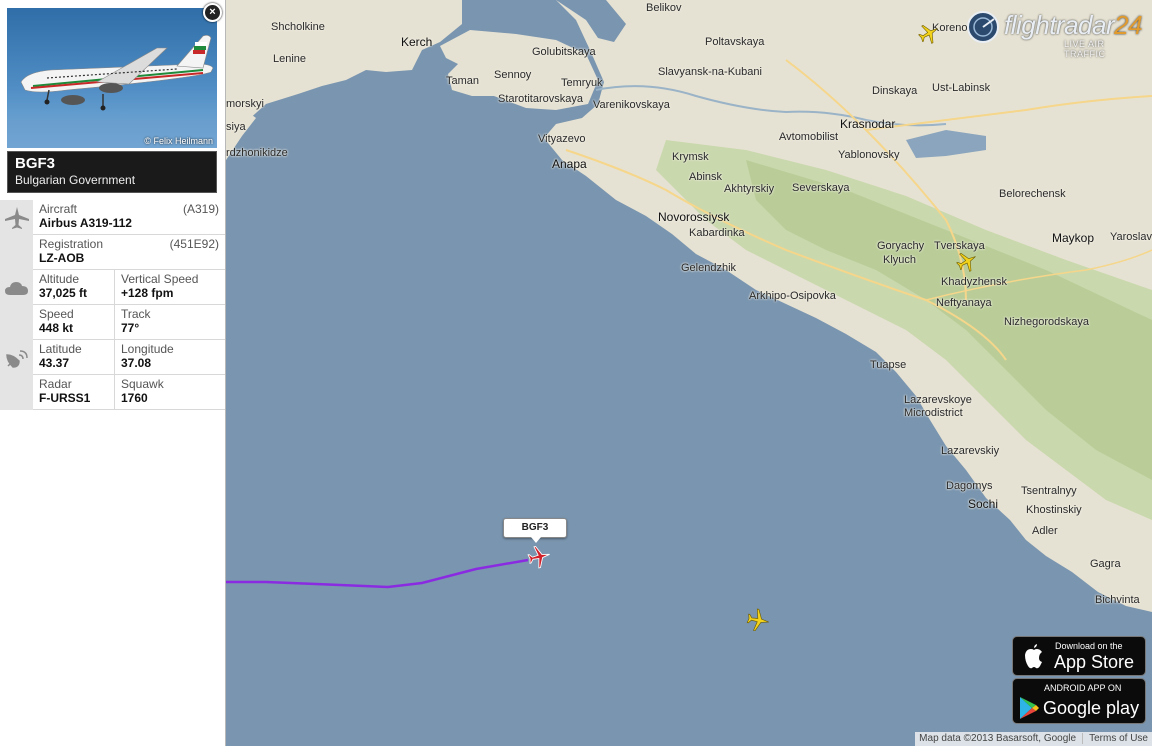  What do you see at coordinates (1128, 25) in the screenshot?
I see `logo-number: 24` at bounding box center [1128, 25].